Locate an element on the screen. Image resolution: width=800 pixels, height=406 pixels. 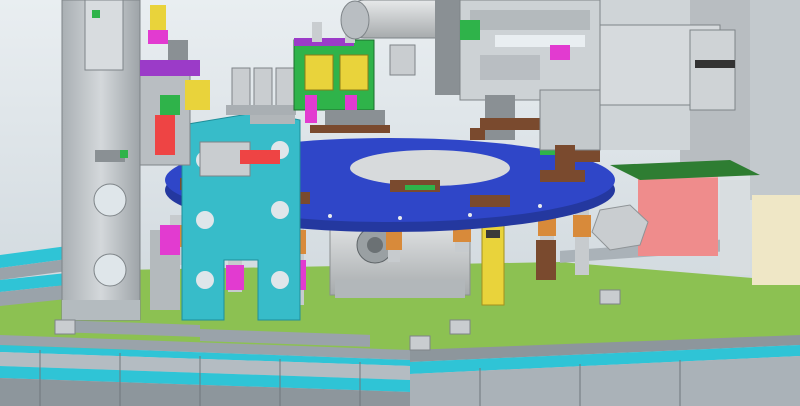
pink-block is located at coordinates (678, 212).